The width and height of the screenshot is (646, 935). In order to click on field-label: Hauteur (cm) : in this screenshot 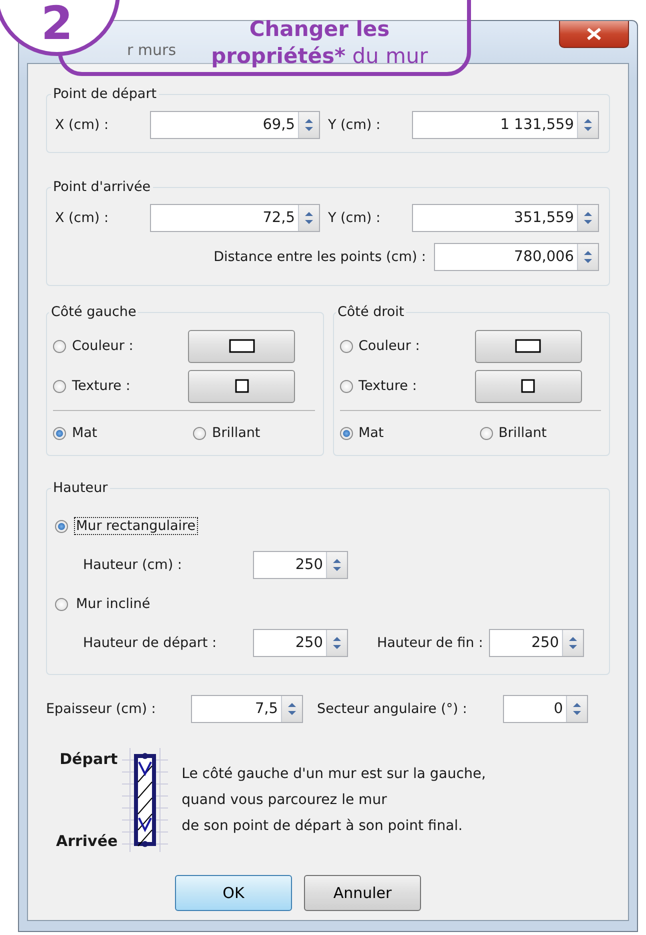, I will do `click(133, 565)`.